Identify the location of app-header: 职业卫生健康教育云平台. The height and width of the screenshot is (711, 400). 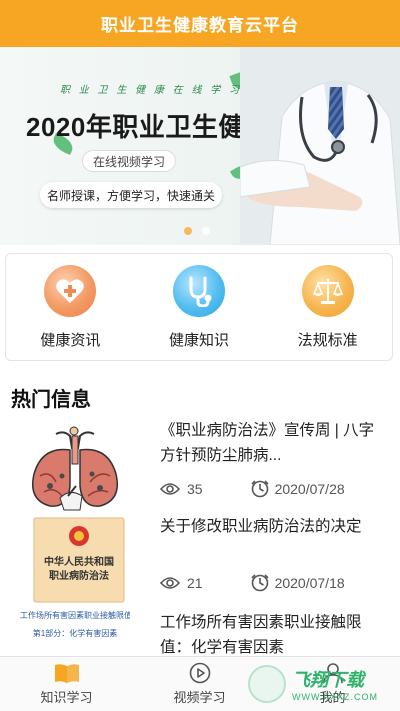
(200, 23).